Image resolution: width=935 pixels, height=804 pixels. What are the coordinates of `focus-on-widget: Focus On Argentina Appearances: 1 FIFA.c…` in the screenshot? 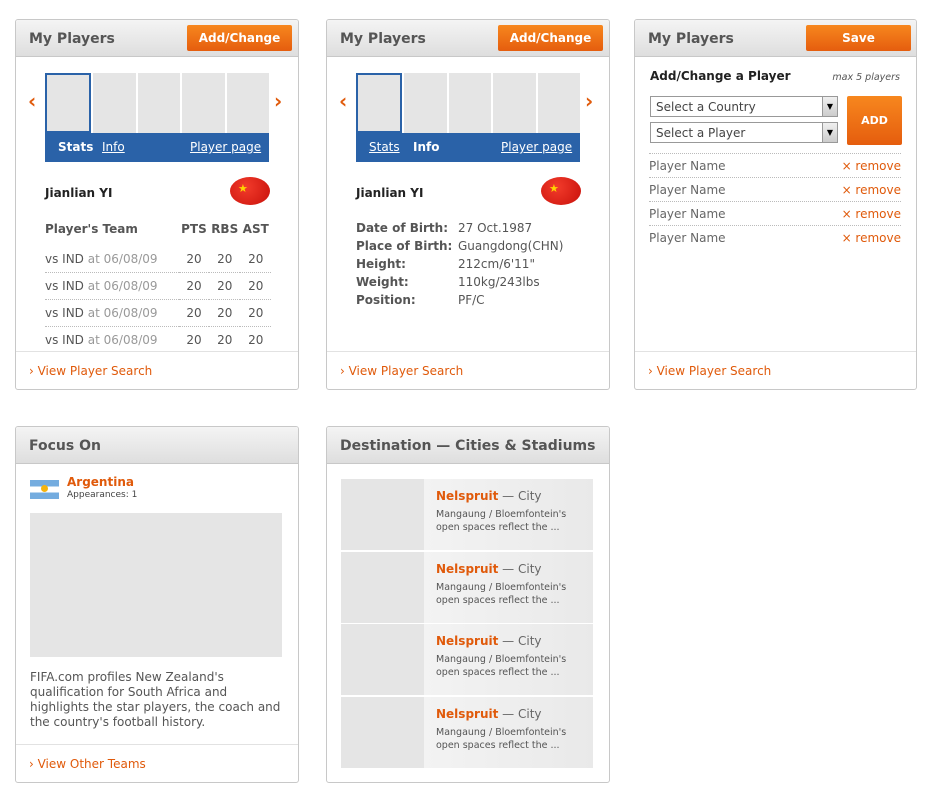 It's located at (157, 604).